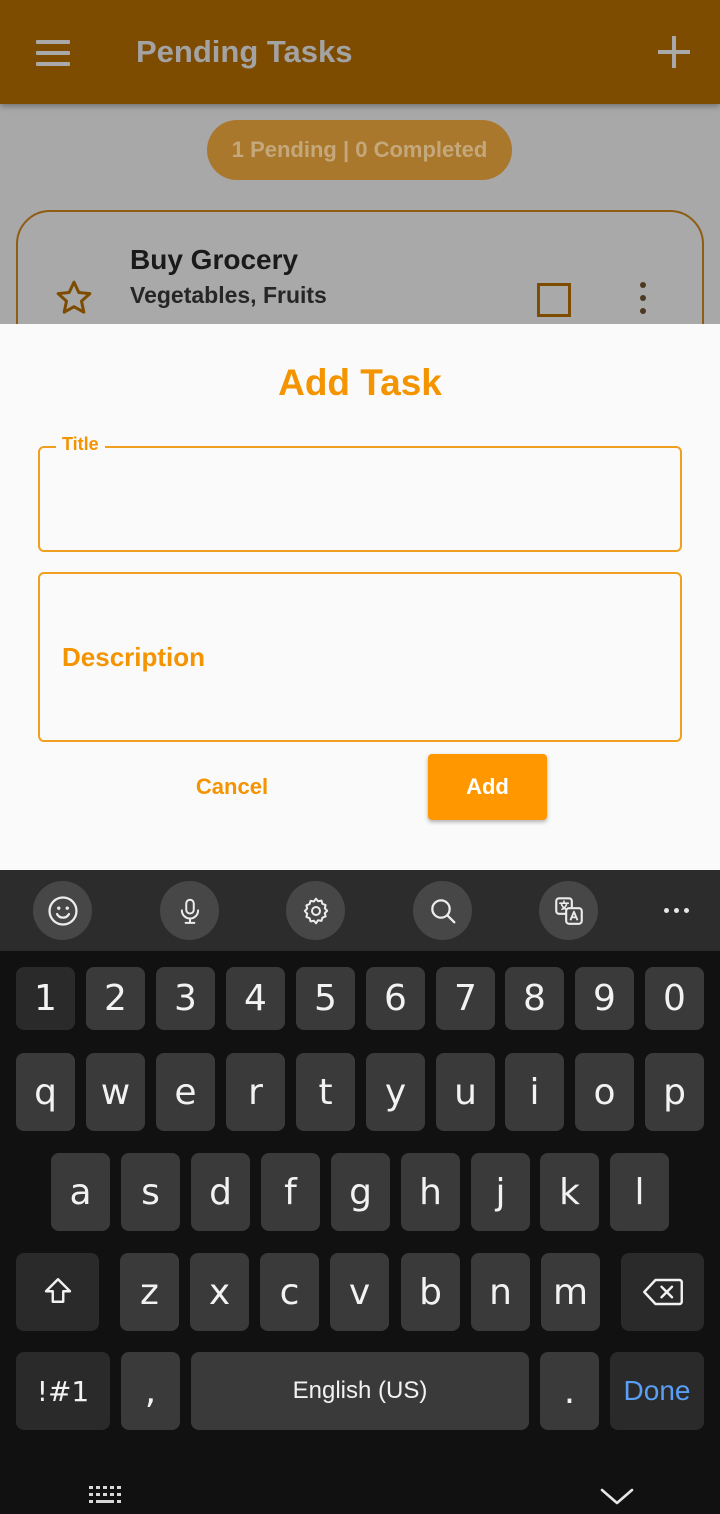 The width and height of the screenshot is (720, 1514). Describe the element at coordinates (232, 787) in the screenshot. I see `cancel-button: Cancel` at that location.